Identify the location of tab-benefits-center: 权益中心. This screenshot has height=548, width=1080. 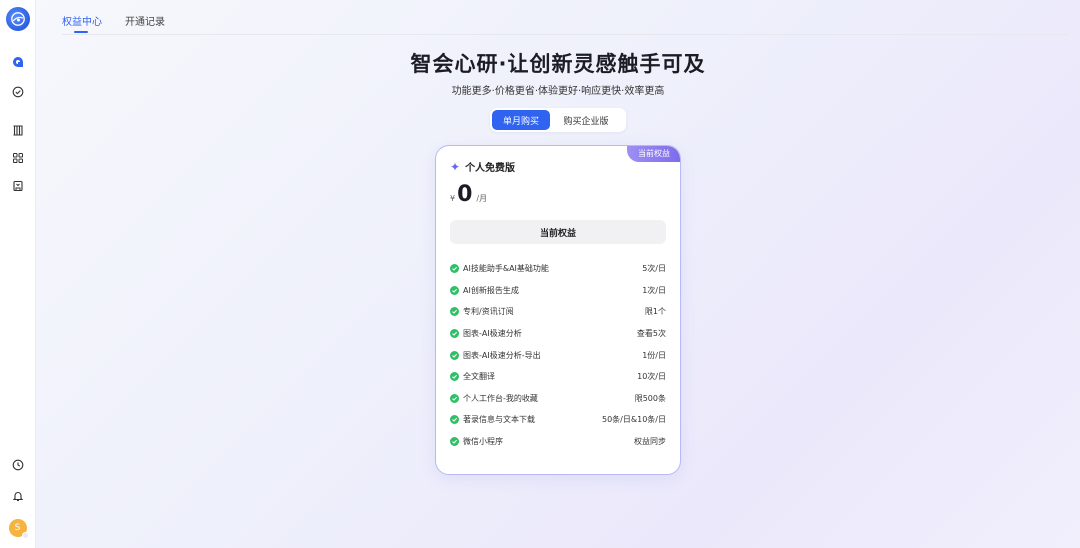
(82, 20).